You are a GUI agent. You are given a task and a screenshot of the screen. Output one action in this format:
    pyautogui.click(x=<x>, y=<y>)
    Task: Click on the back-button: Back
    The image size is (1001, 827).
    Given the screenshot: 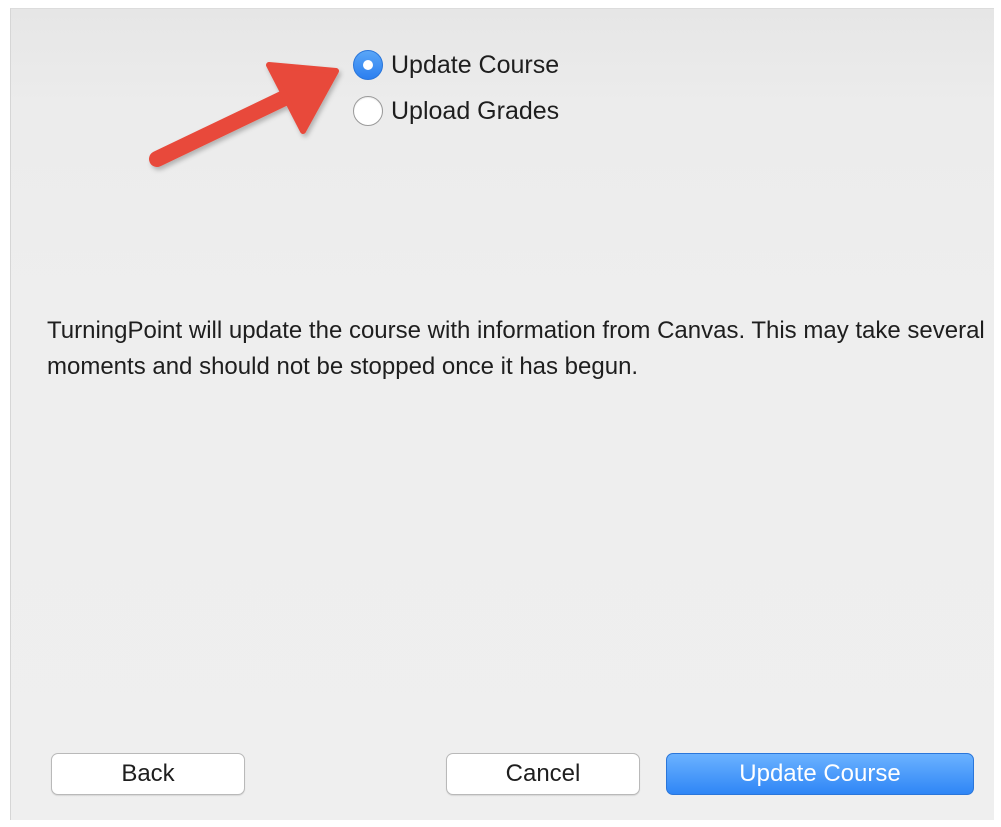 What is the action you would take?
    pyautogui.click(x=148, y=774)
    